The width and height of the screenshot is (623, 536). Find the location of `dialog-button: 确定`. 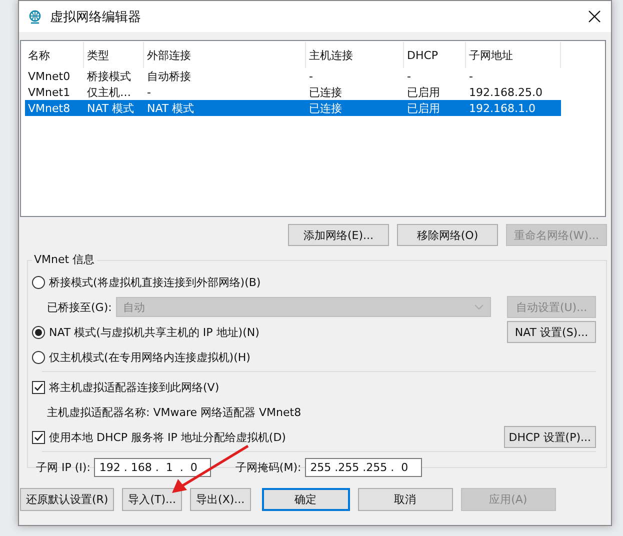

dialog-button: 确定 is located at coordinates (306, 499).